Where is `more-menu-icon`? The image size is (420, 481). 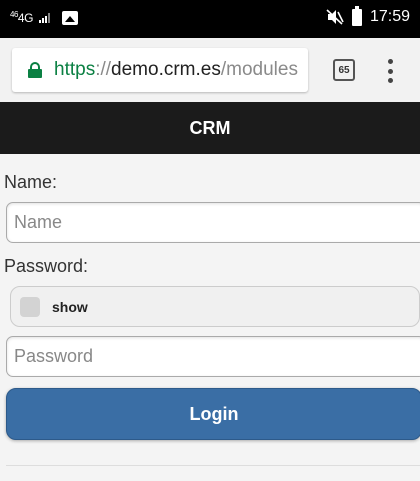 more-menu-icon is located at coordinates (390, 71).